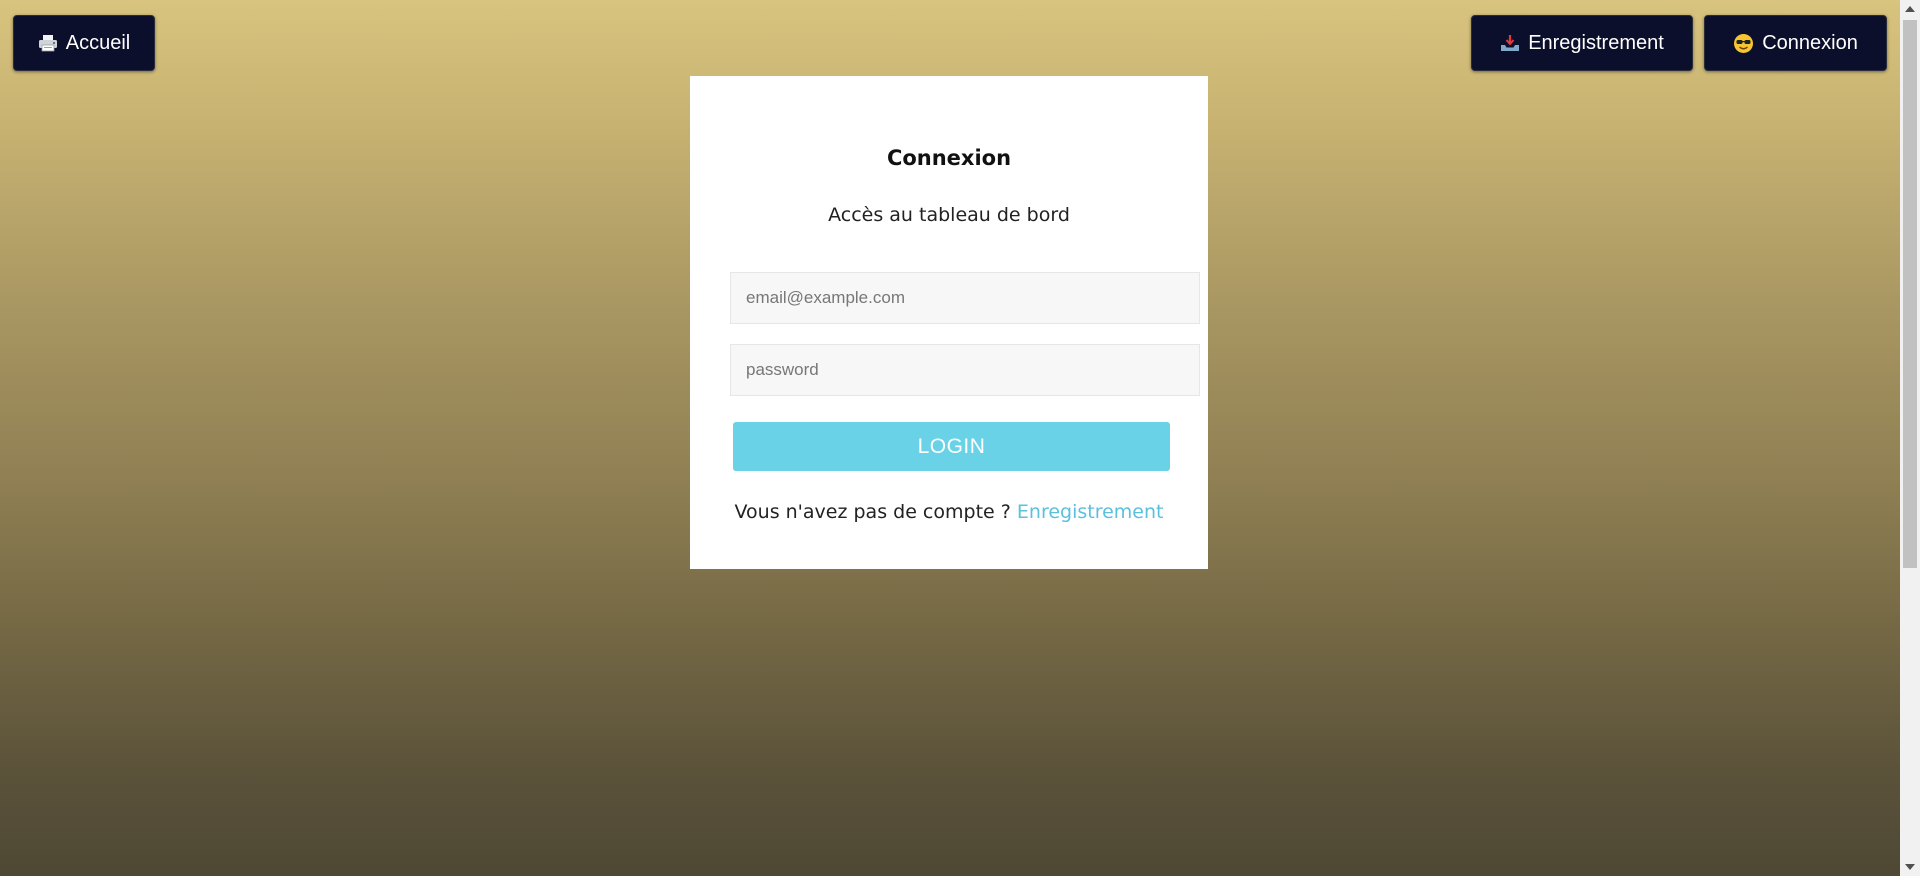  What do you see at coordinates (949, 158) in the screenshot?
I see `card-title: Connexion` at bounding box center [949, 158].